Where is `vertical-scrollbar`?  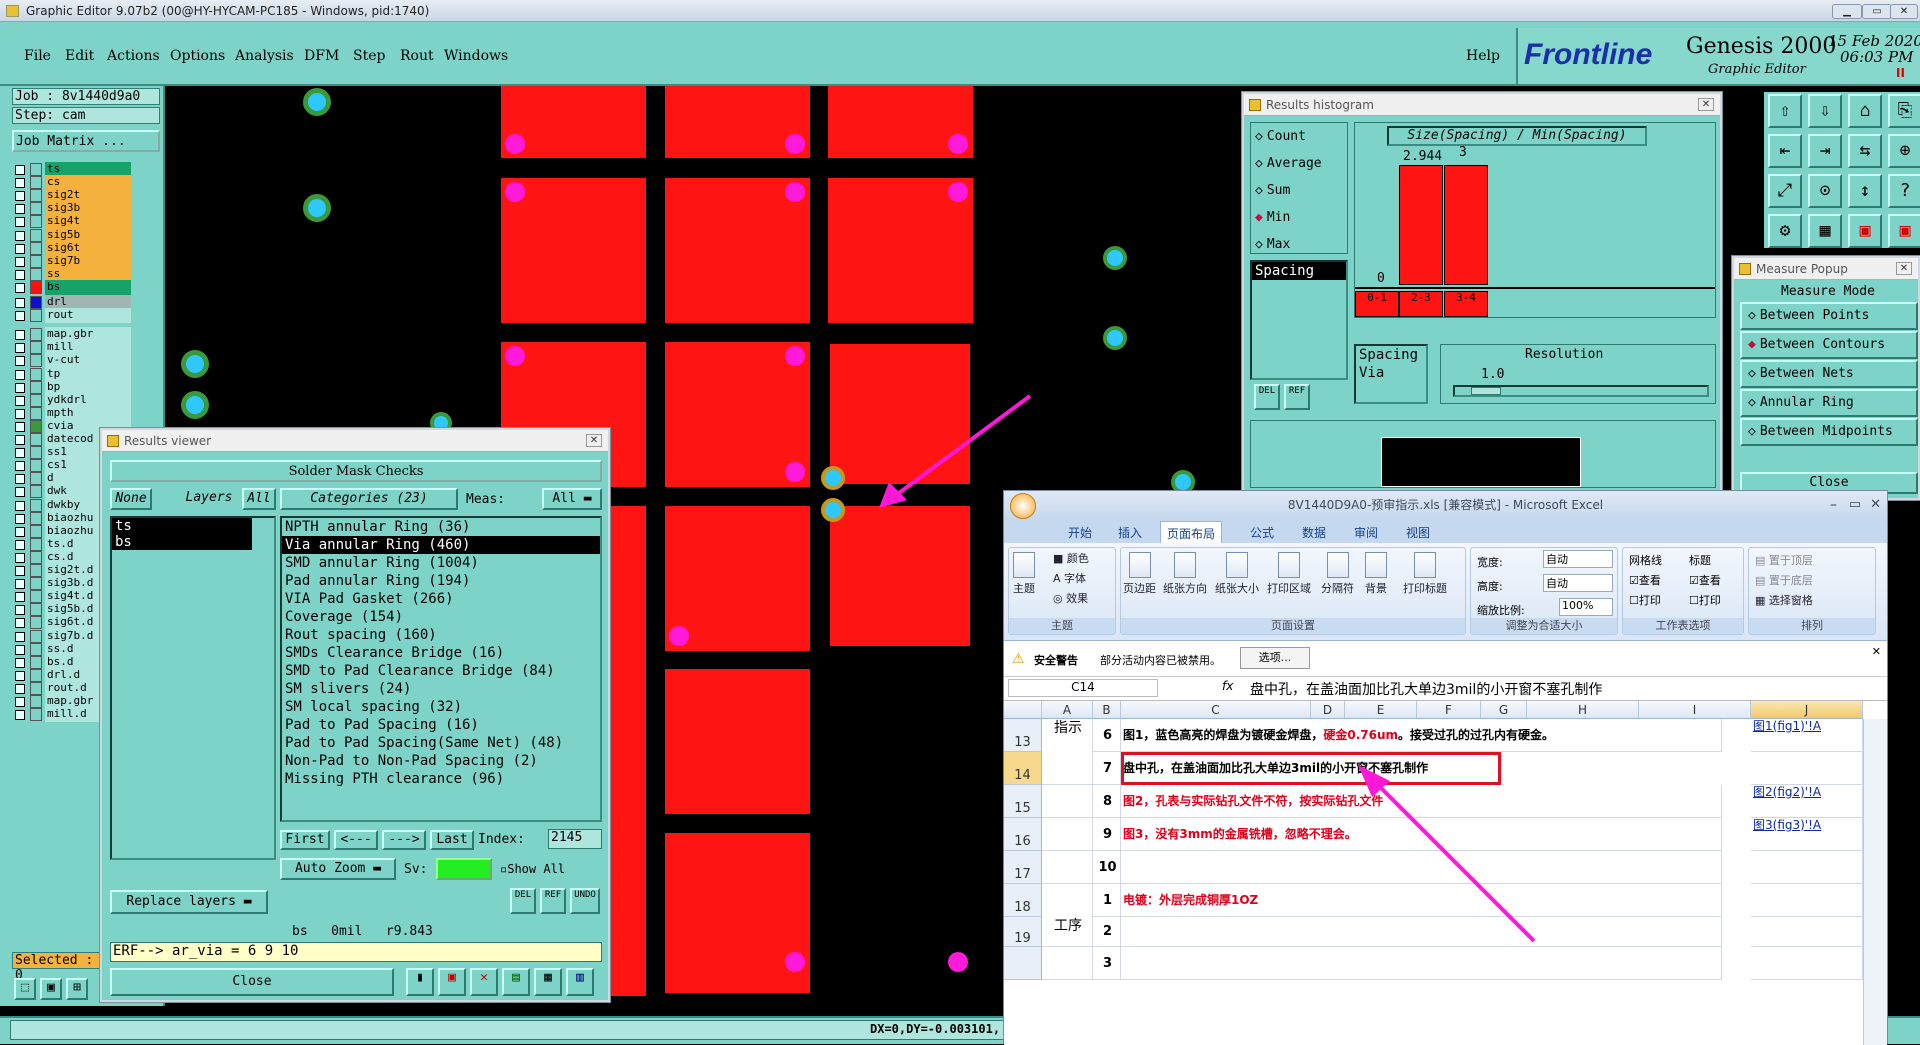 vertical-scrollbar is located at coordinates (1875, 882).